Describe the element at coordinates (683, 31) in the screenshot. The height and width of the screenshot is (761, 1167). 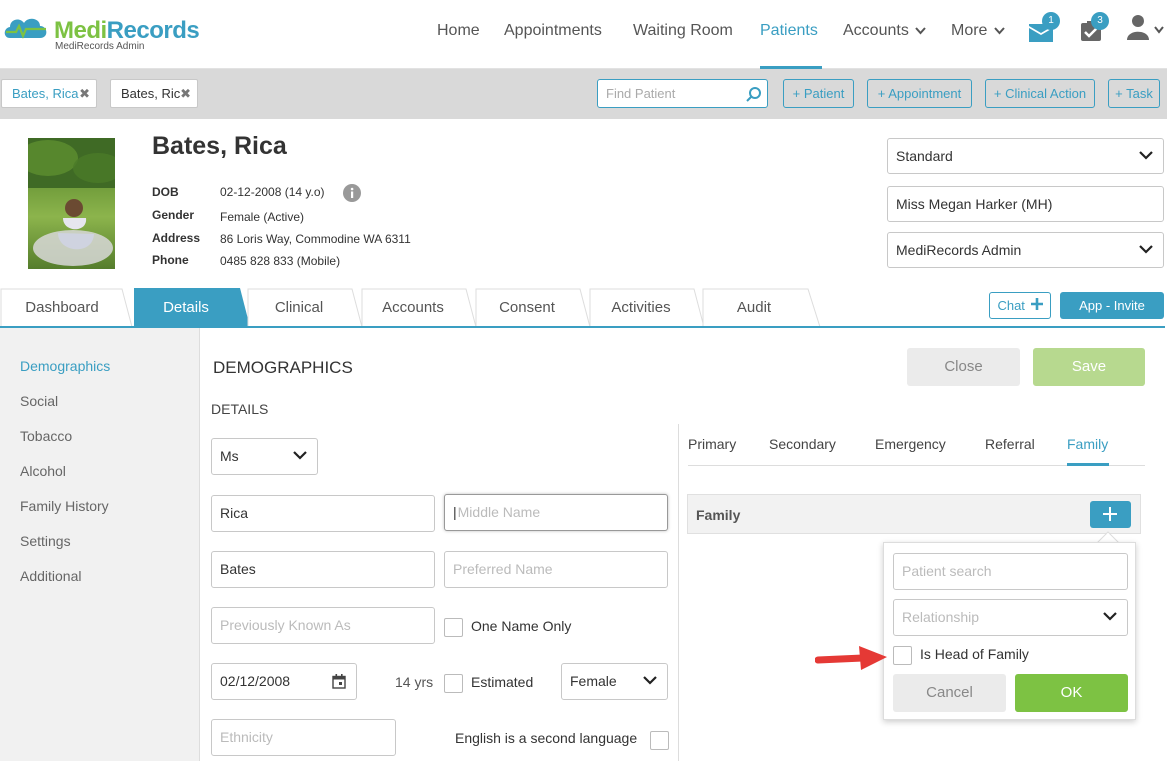
I see `nav-waiting-room: Waiting Room` at that location.